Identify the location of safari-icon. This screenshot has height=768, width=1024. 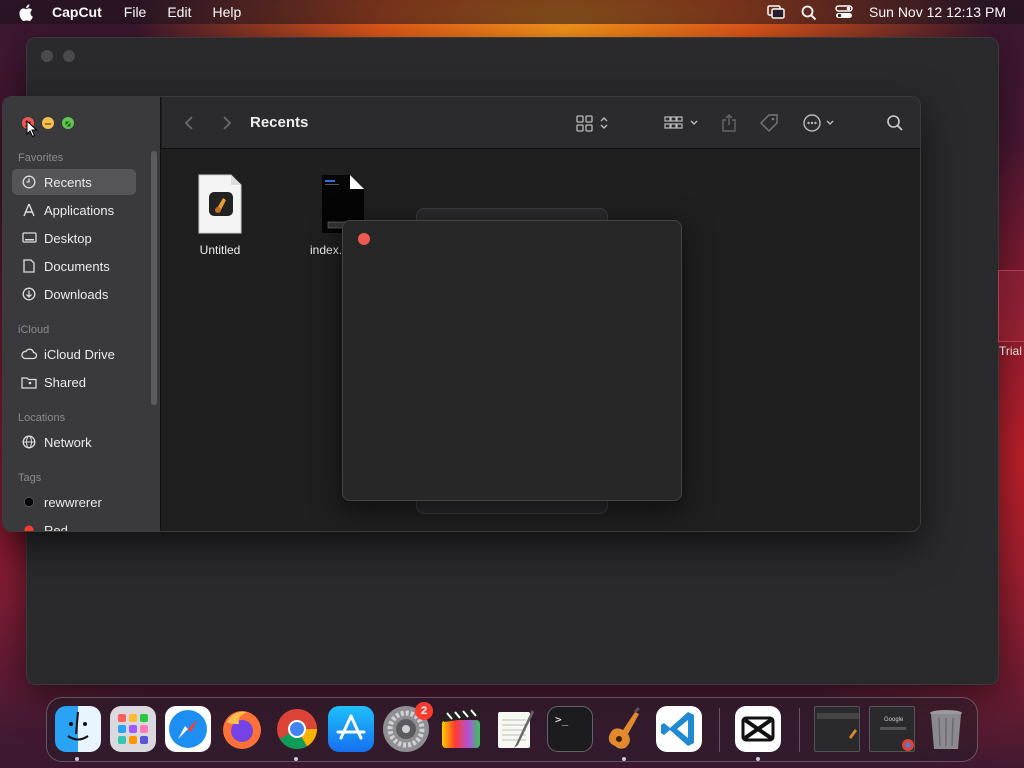
(188, 729).